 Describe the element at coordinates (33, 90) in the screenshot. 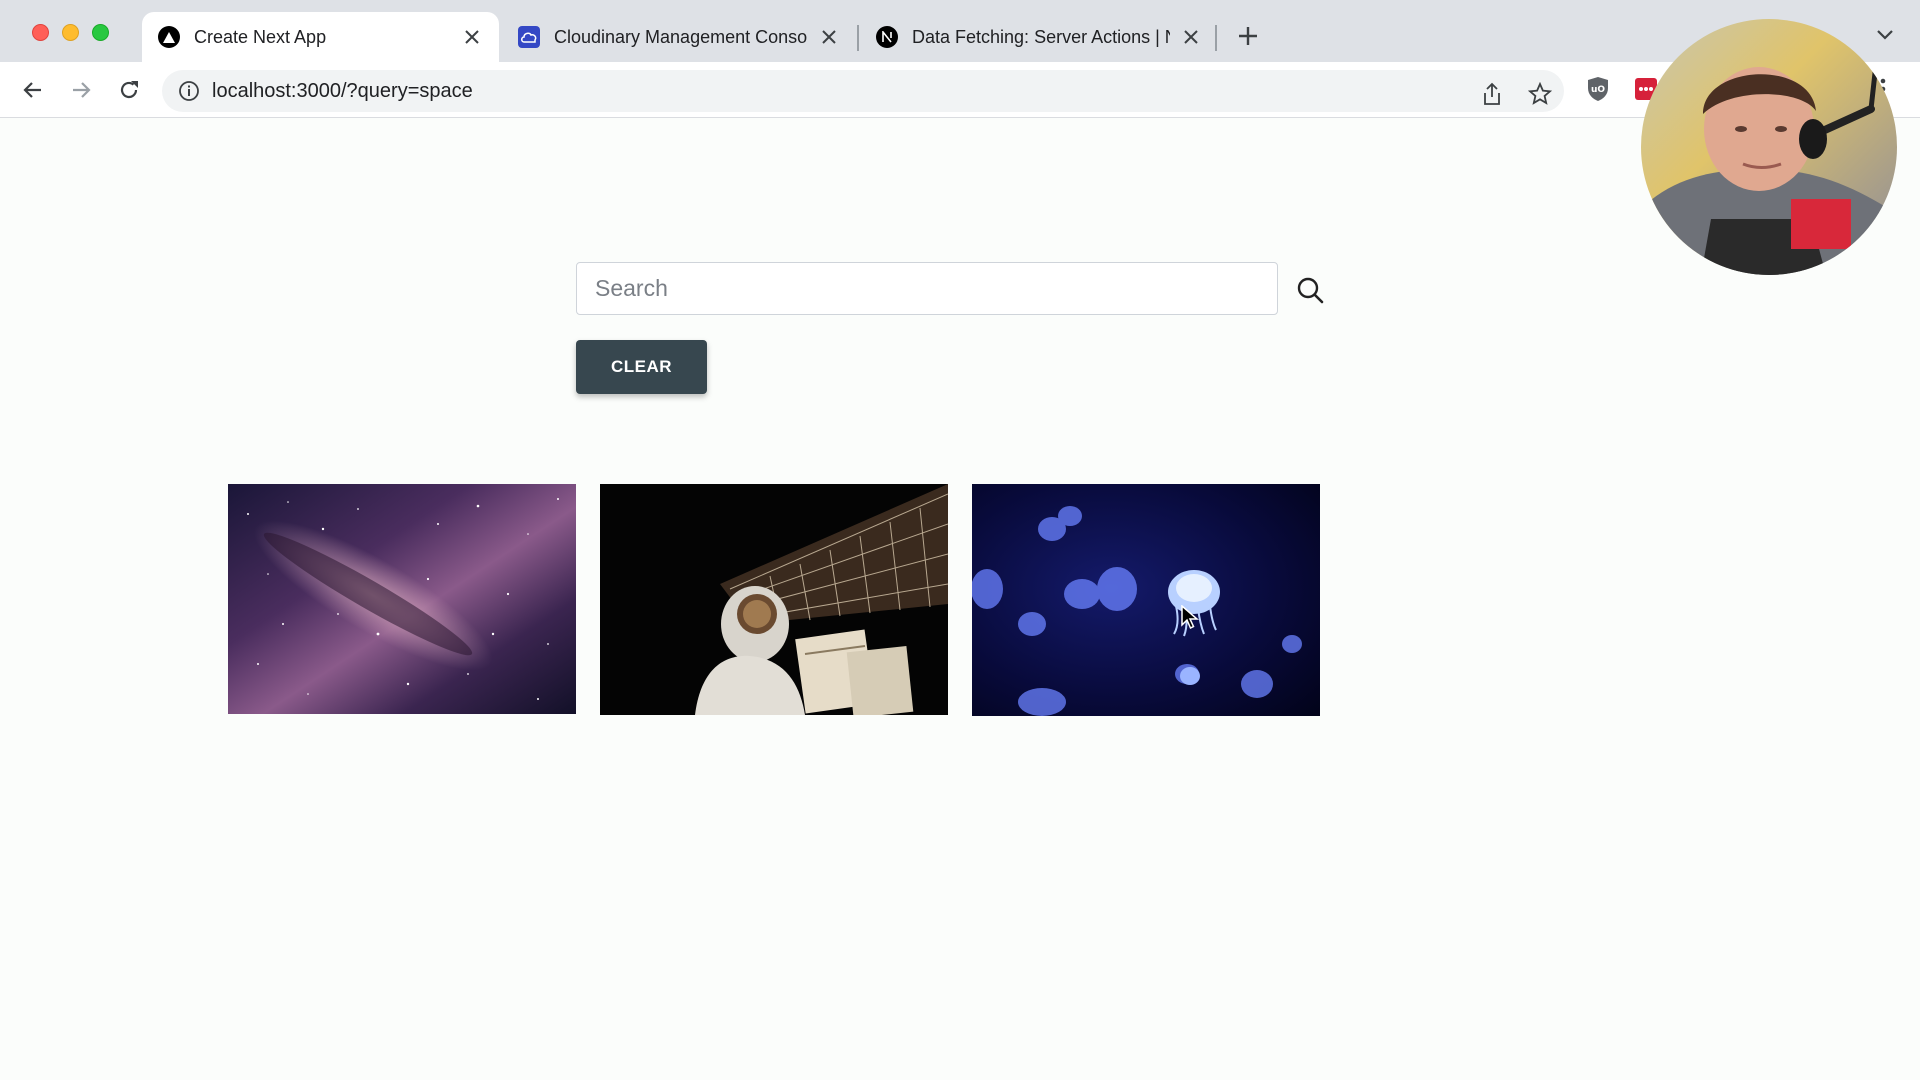

I see `back-icon` at that location.